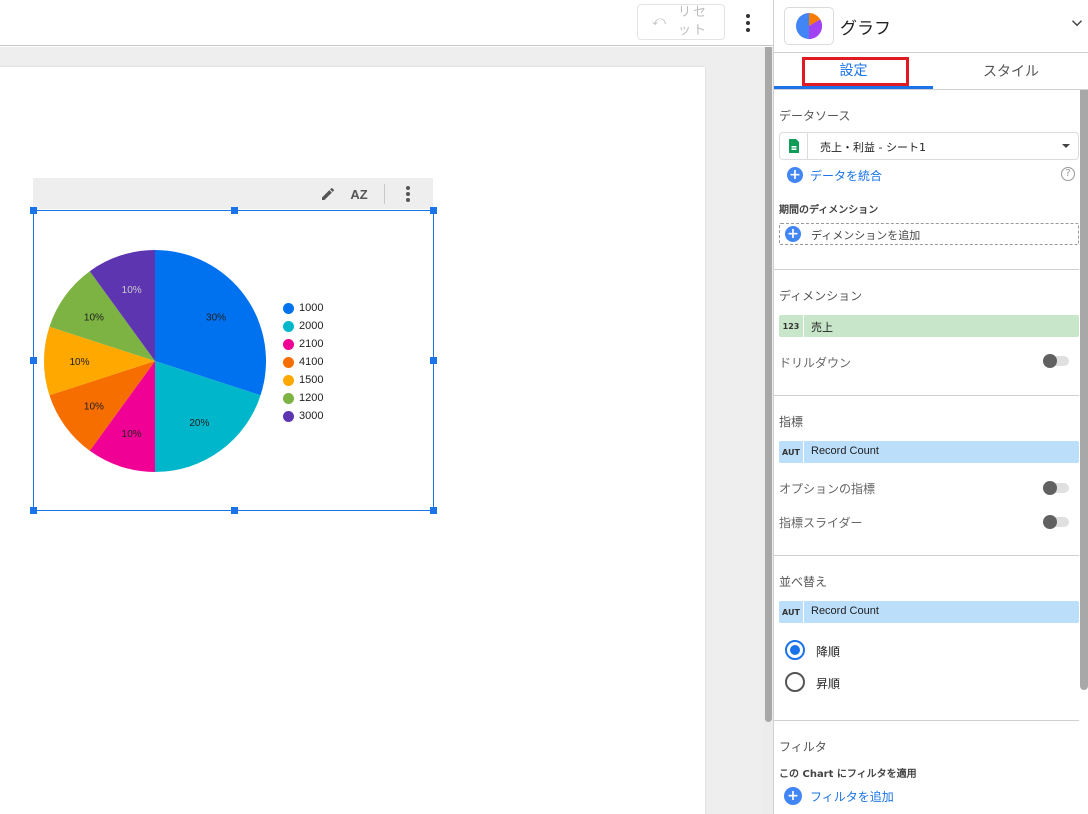  What do you see at coordinates (931, 26) in the screenshot?
I see `panel-header: グラフ` at bounding box center [931, 26].